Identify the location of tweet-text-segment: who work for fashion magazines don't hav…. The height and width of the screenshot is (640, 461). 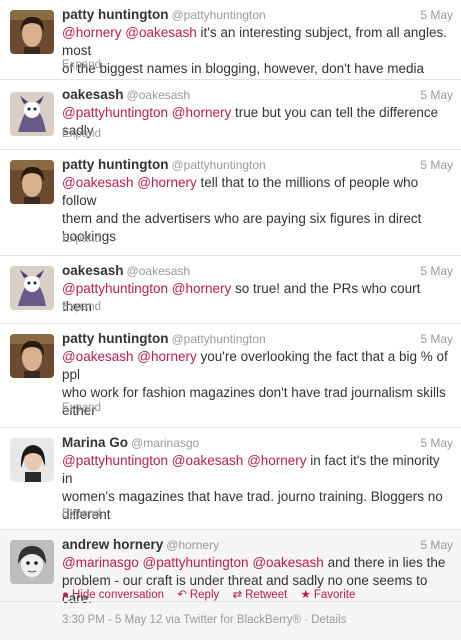
(254, 392).